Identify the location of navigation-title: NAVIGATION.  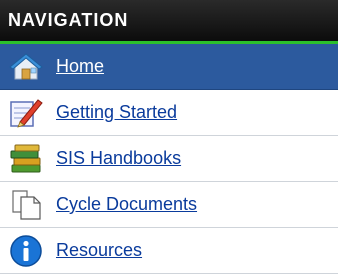
(68, 20).